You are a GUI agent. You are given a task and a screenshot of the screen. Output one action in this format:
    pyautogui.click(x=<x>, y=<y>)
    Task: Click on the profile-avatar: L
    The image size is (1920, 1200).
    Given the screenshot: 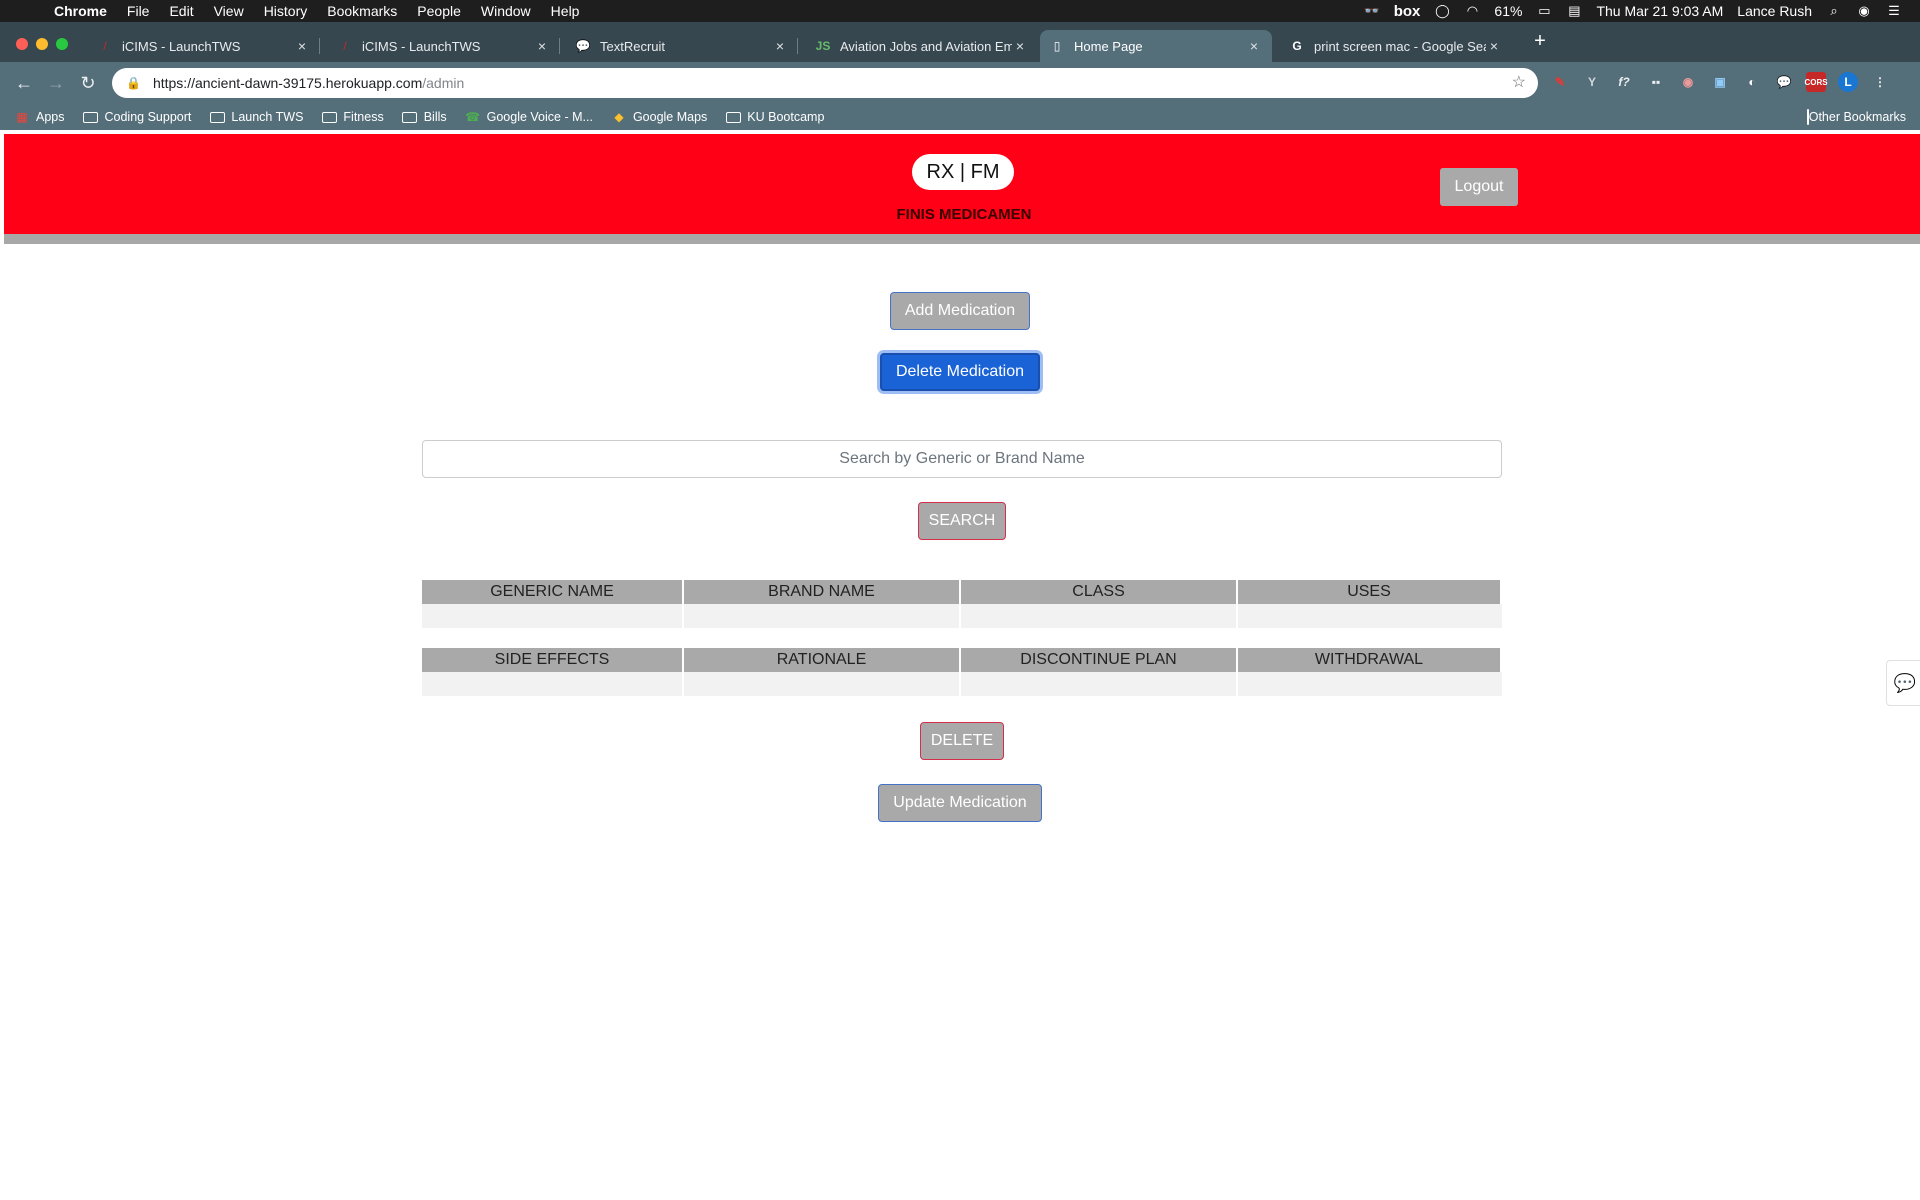 What is the action you would take?
    pyautogui.click(x=1848, y=82)
    